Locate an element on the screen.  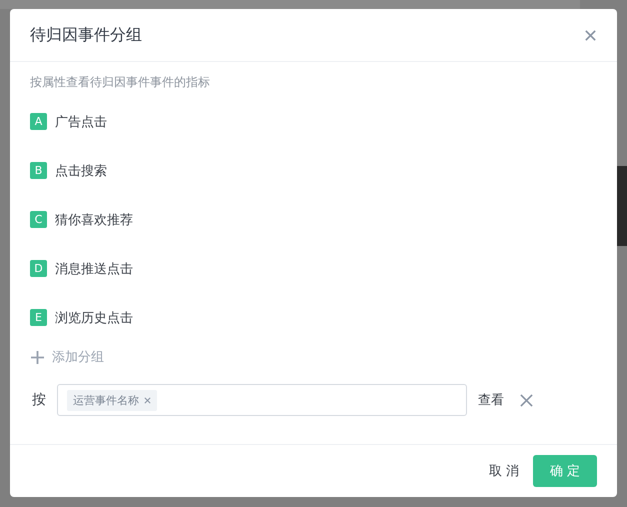
dialog-title: 待归因事件分组 is located at coordinates (86, 35).